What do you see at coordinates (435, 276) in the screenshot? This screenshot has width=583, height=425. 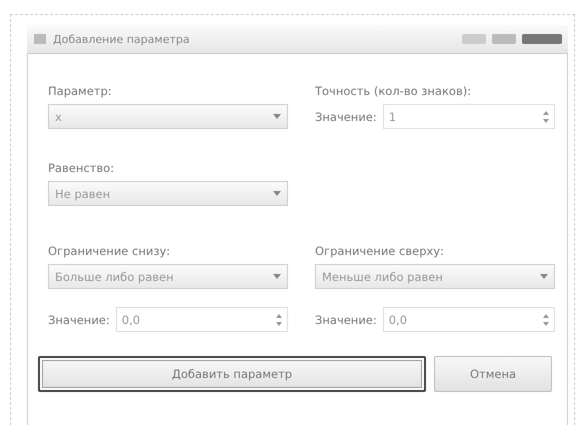 I see `dropdown: Меньше либо равен` at bounding box center [435, 276].